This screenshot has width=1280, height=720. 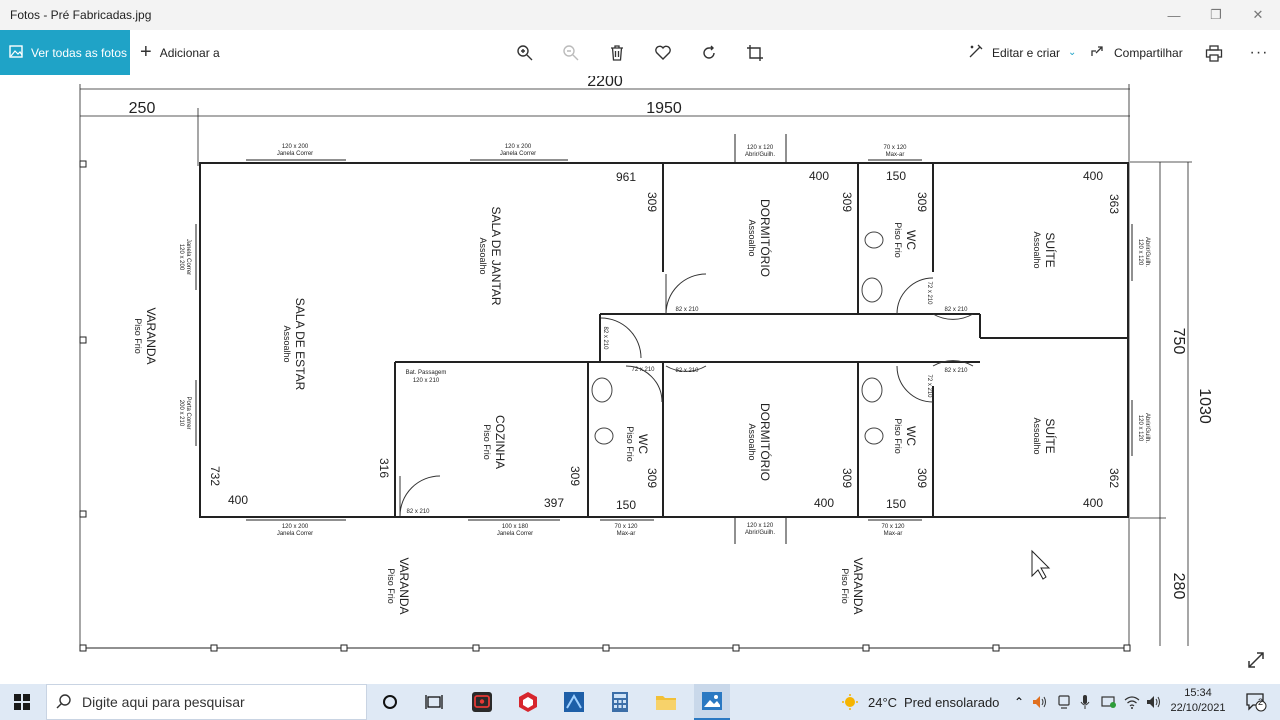 I want to click on all-photos-button: Ver todas as fotos, so click(x=65, y=52).